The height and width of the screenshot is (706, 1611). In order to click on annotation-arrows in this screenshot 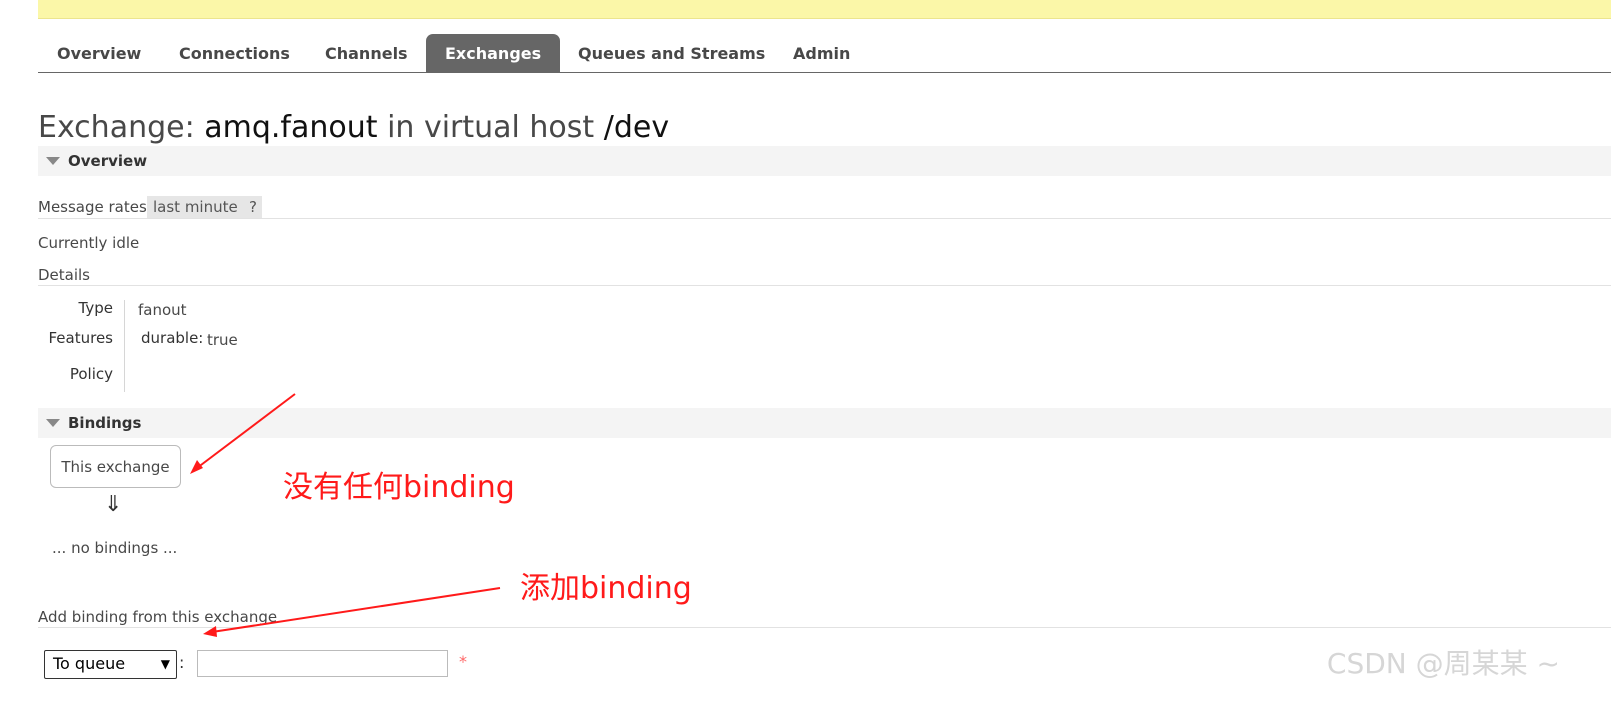, I will do `click(345, 515)`.